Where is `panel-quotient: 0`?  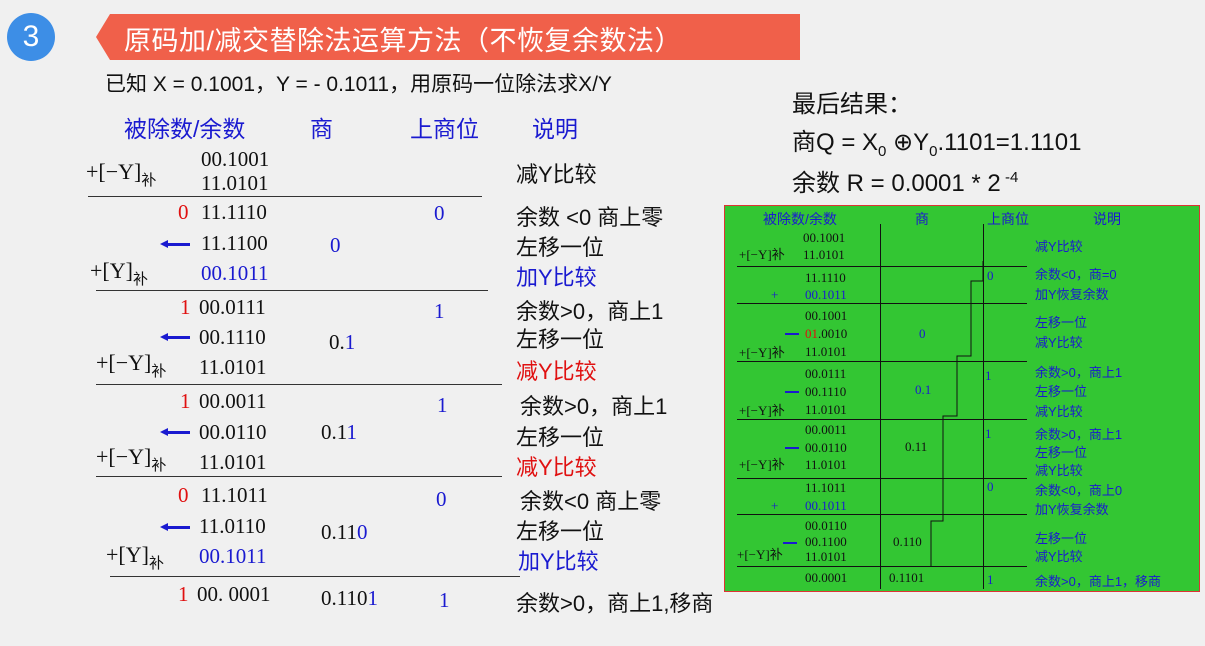
panel-quotient: 0 is located at coordinates (922, 333).